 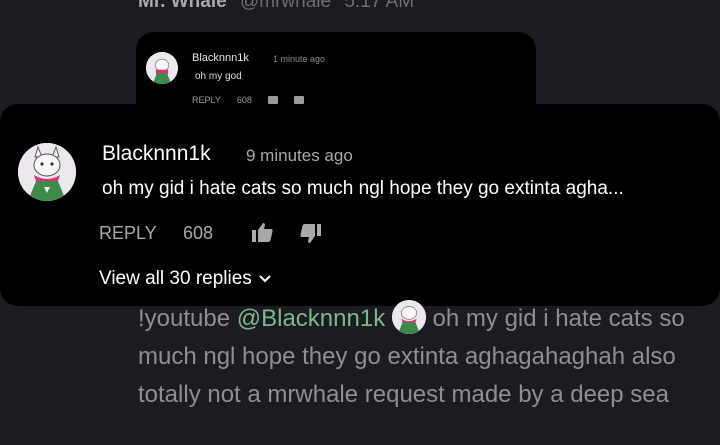 I want to click on chat-timestamp: 5:17 AM, so click(x=379, y=6).